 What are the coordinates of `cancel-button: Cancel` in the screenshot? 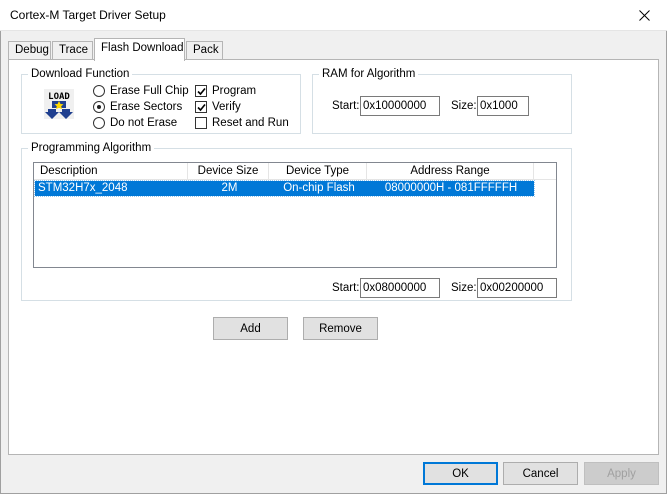 It's located at (540, 473).